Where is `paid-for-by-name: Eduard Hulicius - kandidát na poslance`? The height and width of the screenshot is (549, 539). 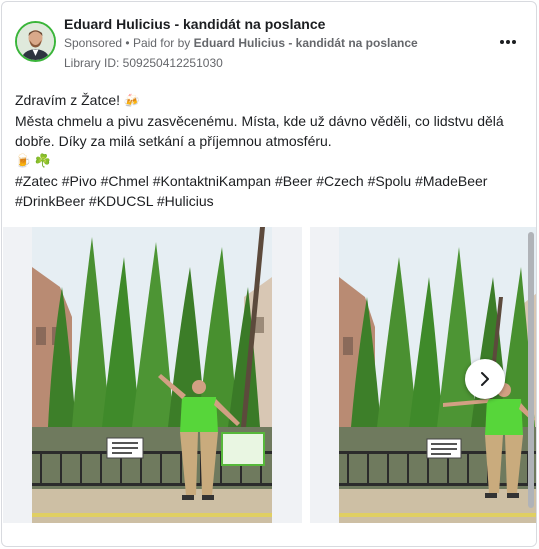
paid-for-by-name: Eduard Hulicius - kandidát na poslance is located at coordinates (306, 43).